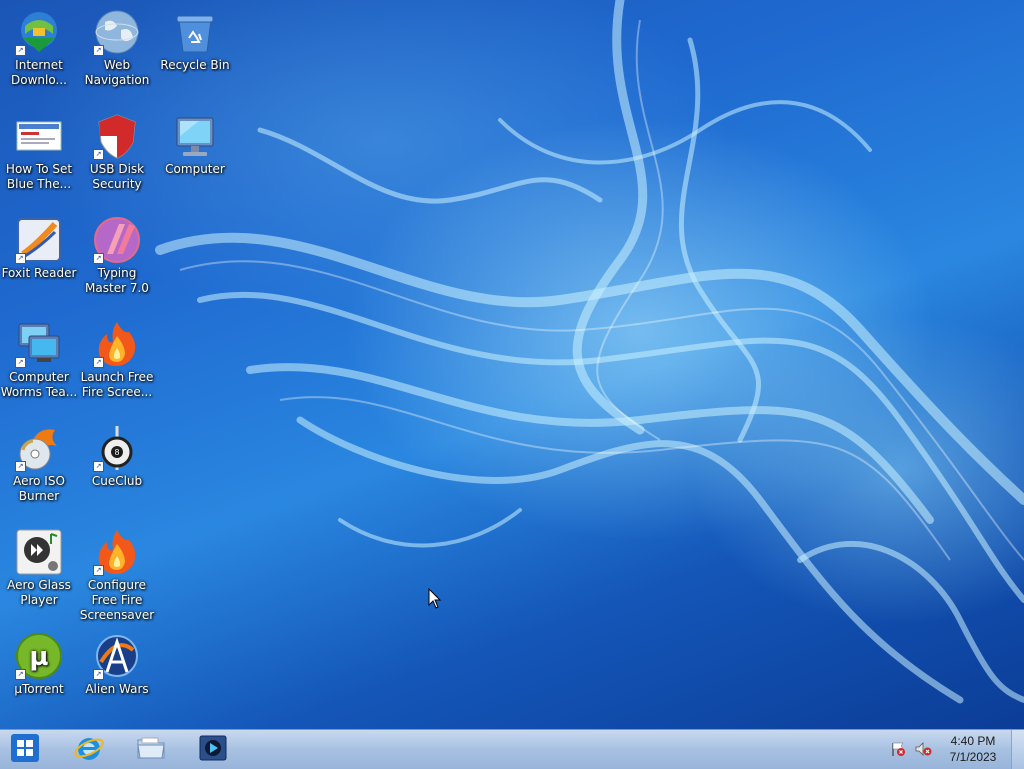  I want to click on icon-label: µTorrent, so click(39, 689).